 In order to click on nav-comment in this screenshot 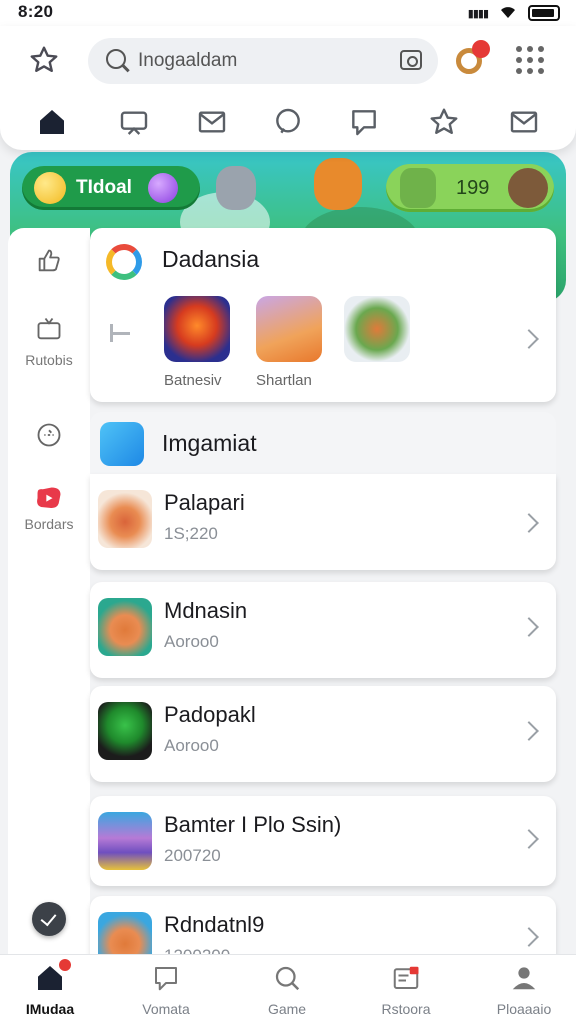, I will do `click(364, 122)`.